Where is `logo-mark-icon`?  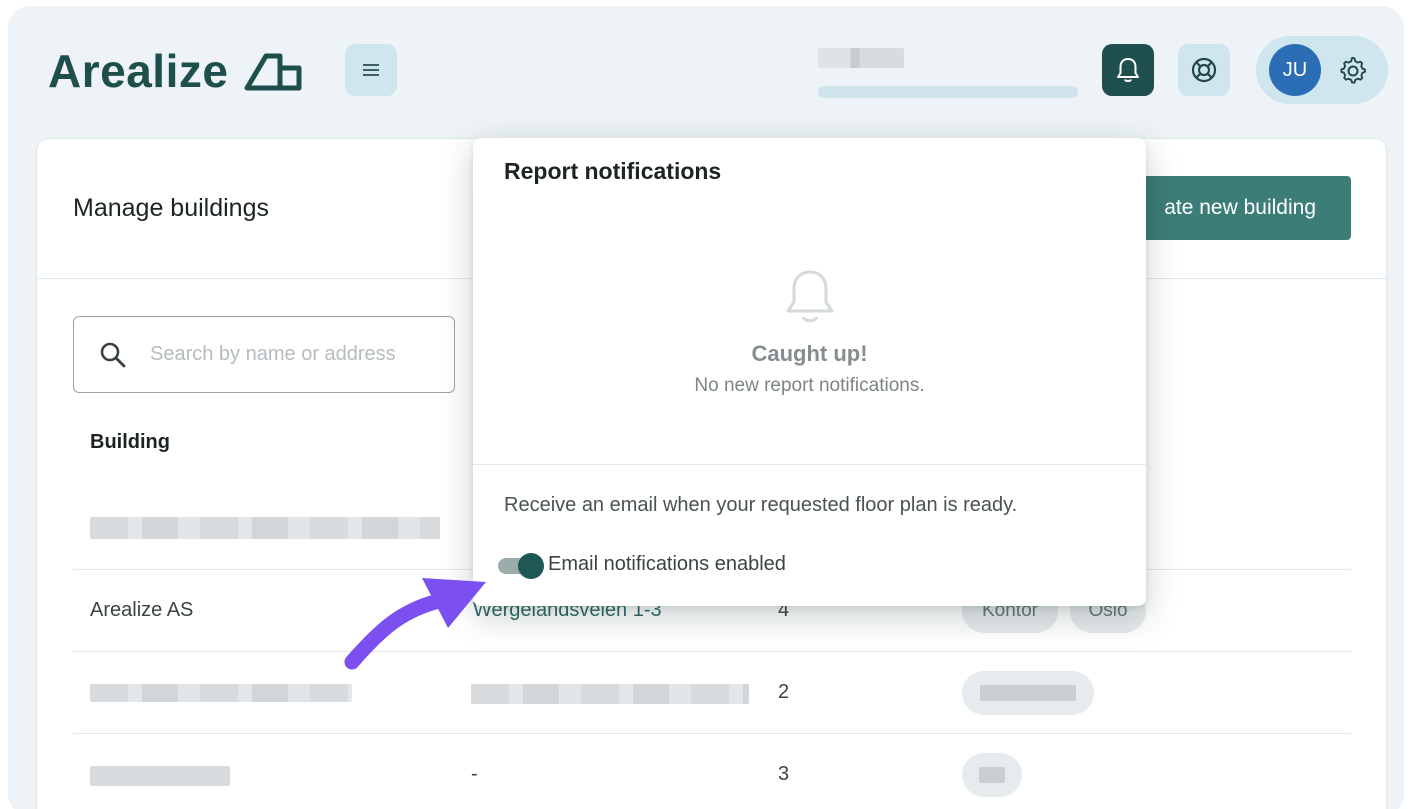 logo-mark-icon is located at coordinates (273, 72).